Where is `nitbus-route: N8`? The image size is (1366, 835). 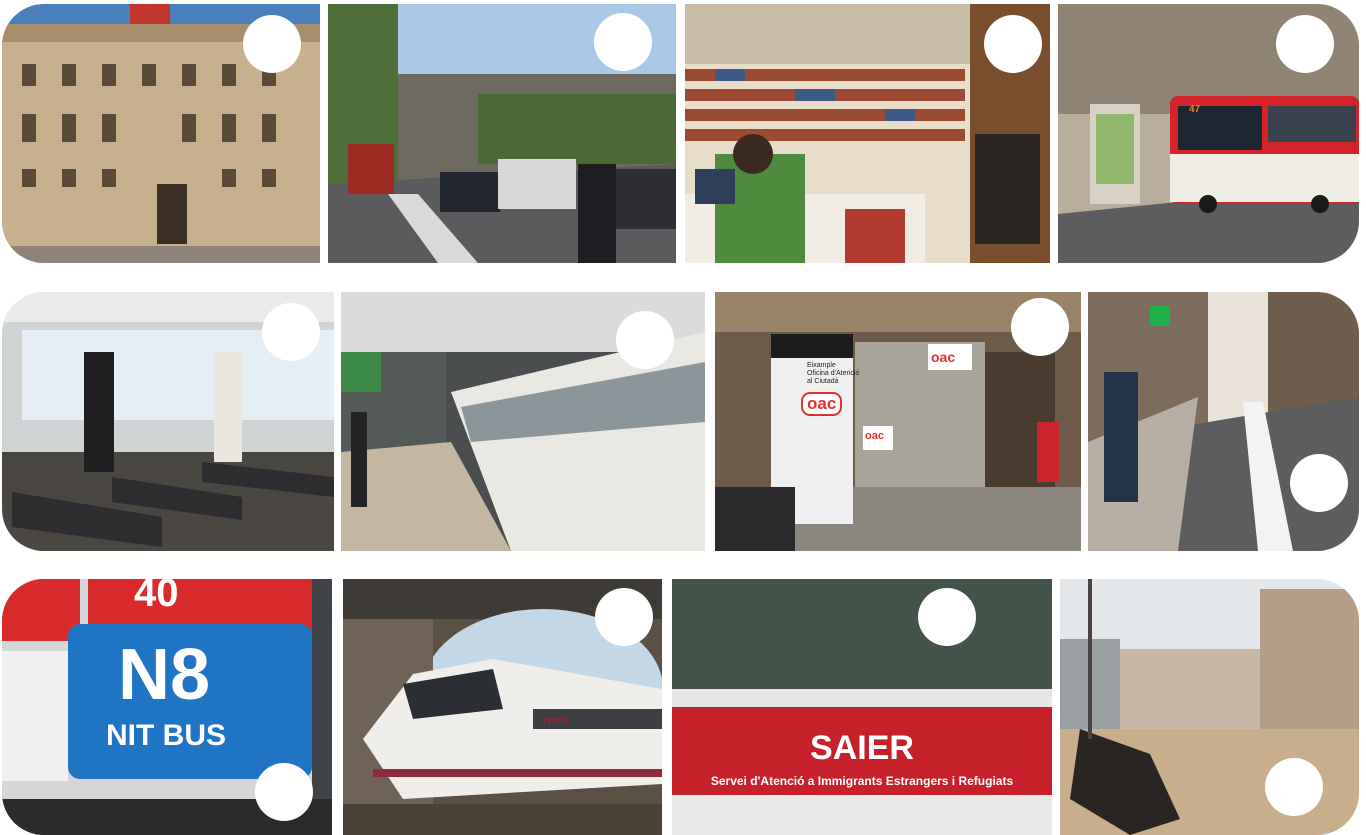 nitbus-route: N8 is located at coordinates (164, 675).